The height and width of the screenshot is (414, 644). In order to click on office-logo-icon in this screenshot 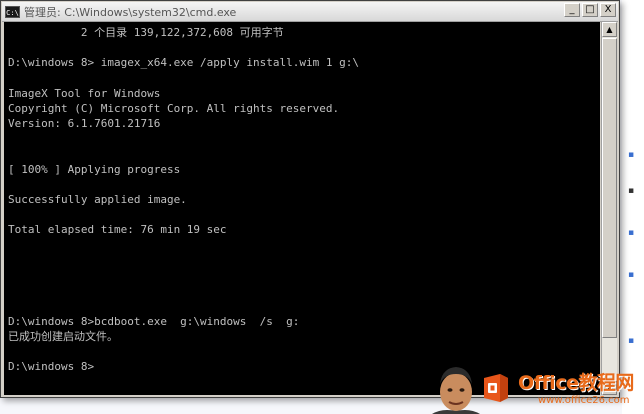, I will do `click(496, 388)`.